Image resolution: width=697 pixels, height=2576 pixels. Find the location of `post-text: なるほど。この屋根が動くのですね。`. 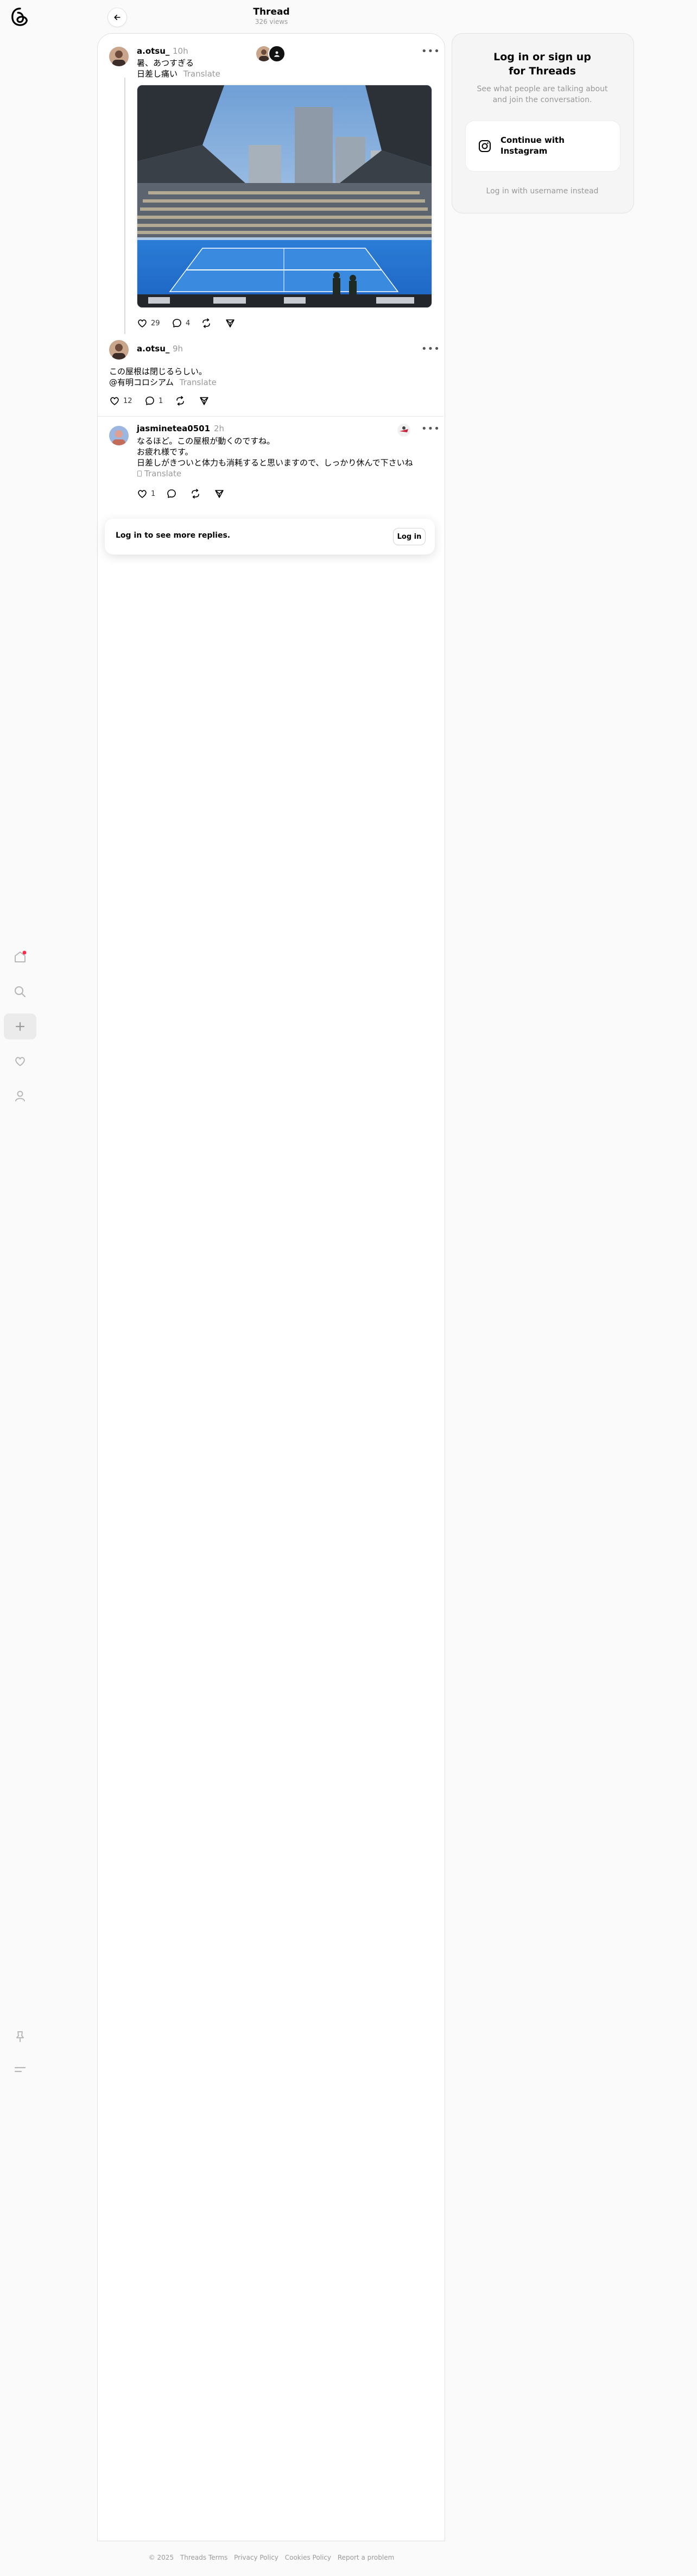

post-text: なるほど。この屋根が動くのですね。 is located at coordinates (206, 441).